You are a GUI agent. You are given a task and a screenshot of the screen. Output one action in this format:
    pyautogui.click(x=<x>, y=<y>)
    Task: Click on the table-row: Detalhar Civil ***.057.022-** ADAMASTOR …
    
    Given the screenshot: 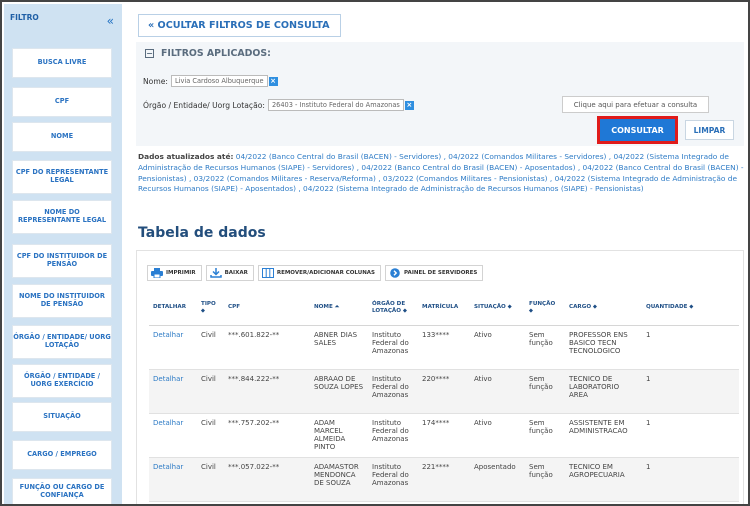 What is the action you would take?
    pyautogui.click(x=444, y=479)
    